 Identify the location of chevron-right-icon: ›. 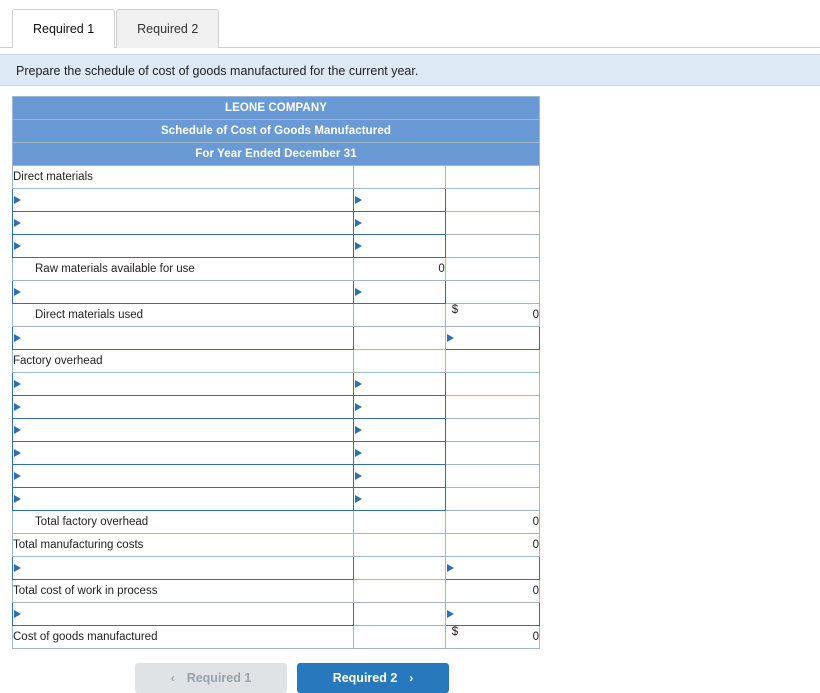
(411, 678).